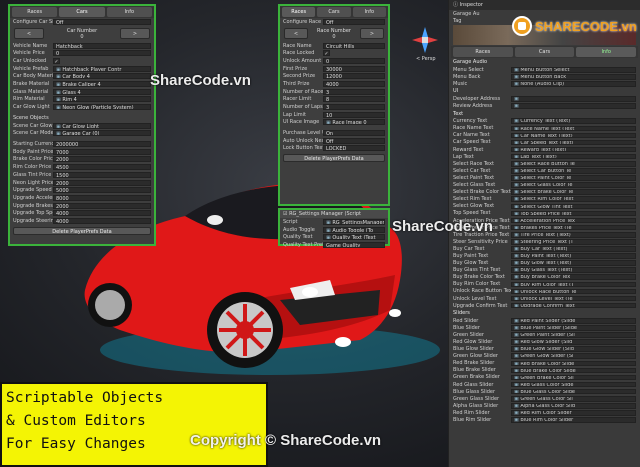 This screenshot has height=467, width=640. I want to click on object-reference-field: Red Paint Slider (Slide, so click(573, 320).